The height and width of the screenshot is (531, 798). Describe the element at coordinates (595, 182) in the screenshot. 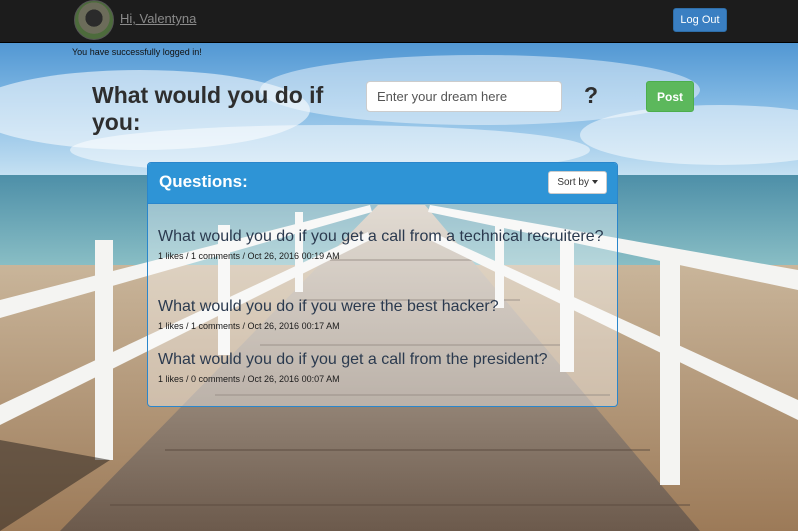

I see `caret-down-icon` at that location.